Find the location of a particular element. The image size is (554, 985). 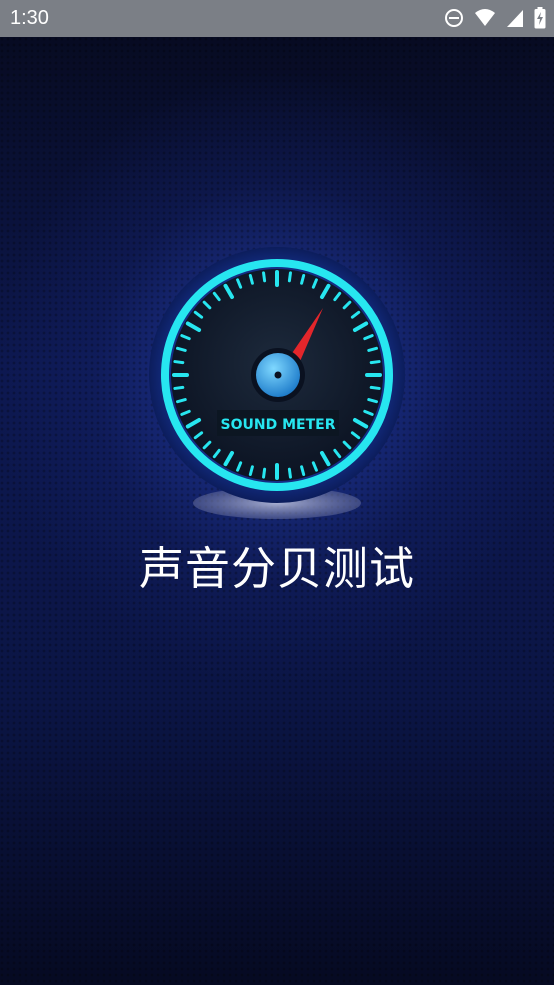

battery-charging-icon is located at coordinates (540, 18).